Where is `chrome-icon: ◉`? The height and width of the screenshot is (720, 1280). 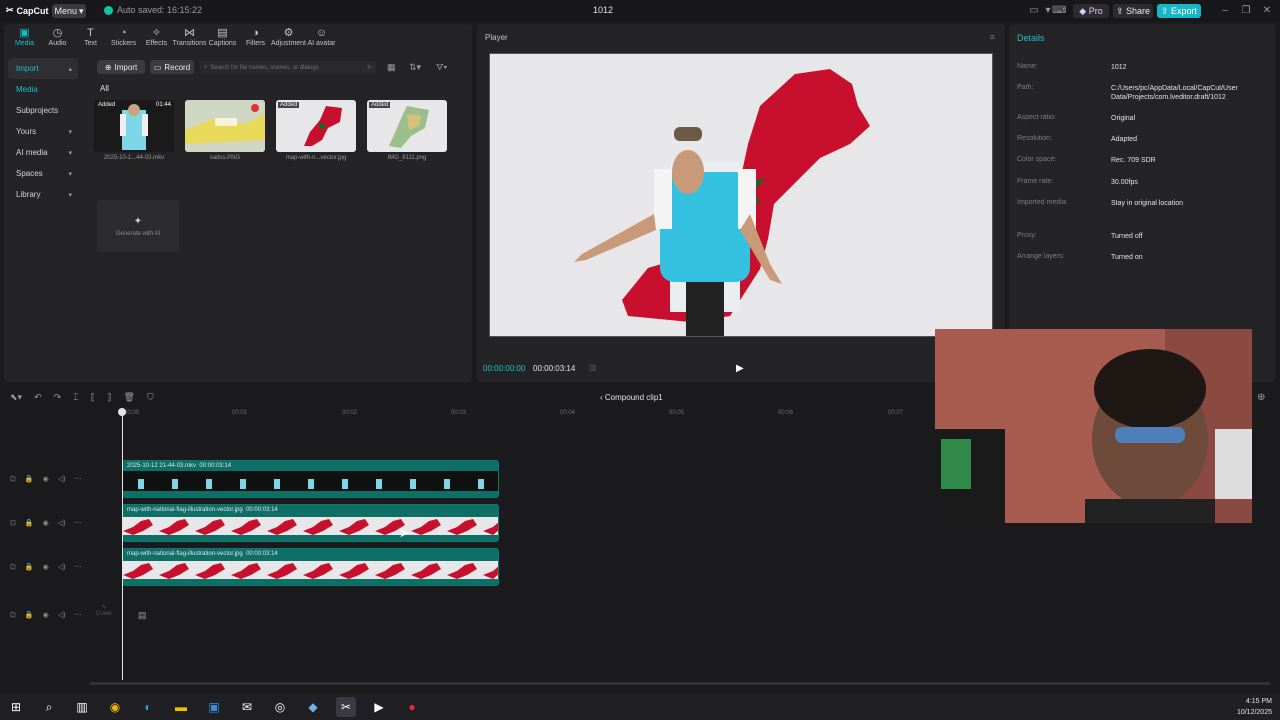 chrome-icon: ◉ is located at coordinates (115, 707).